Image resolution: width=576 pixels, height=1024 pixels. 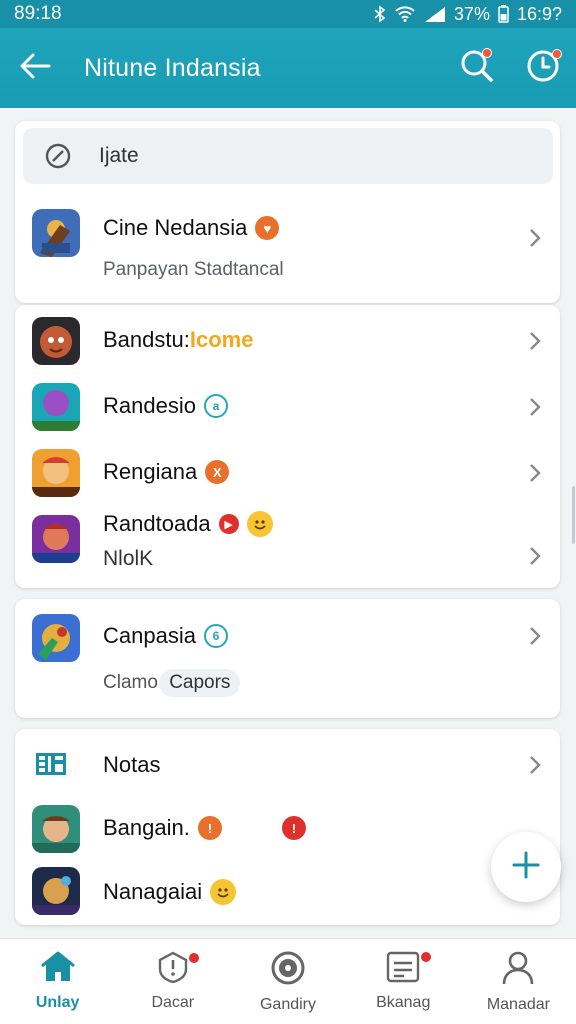 What do you see at coordinates (173, 969) in the screenshot?
I see `alert-icon` at bounding box center [173, 969].